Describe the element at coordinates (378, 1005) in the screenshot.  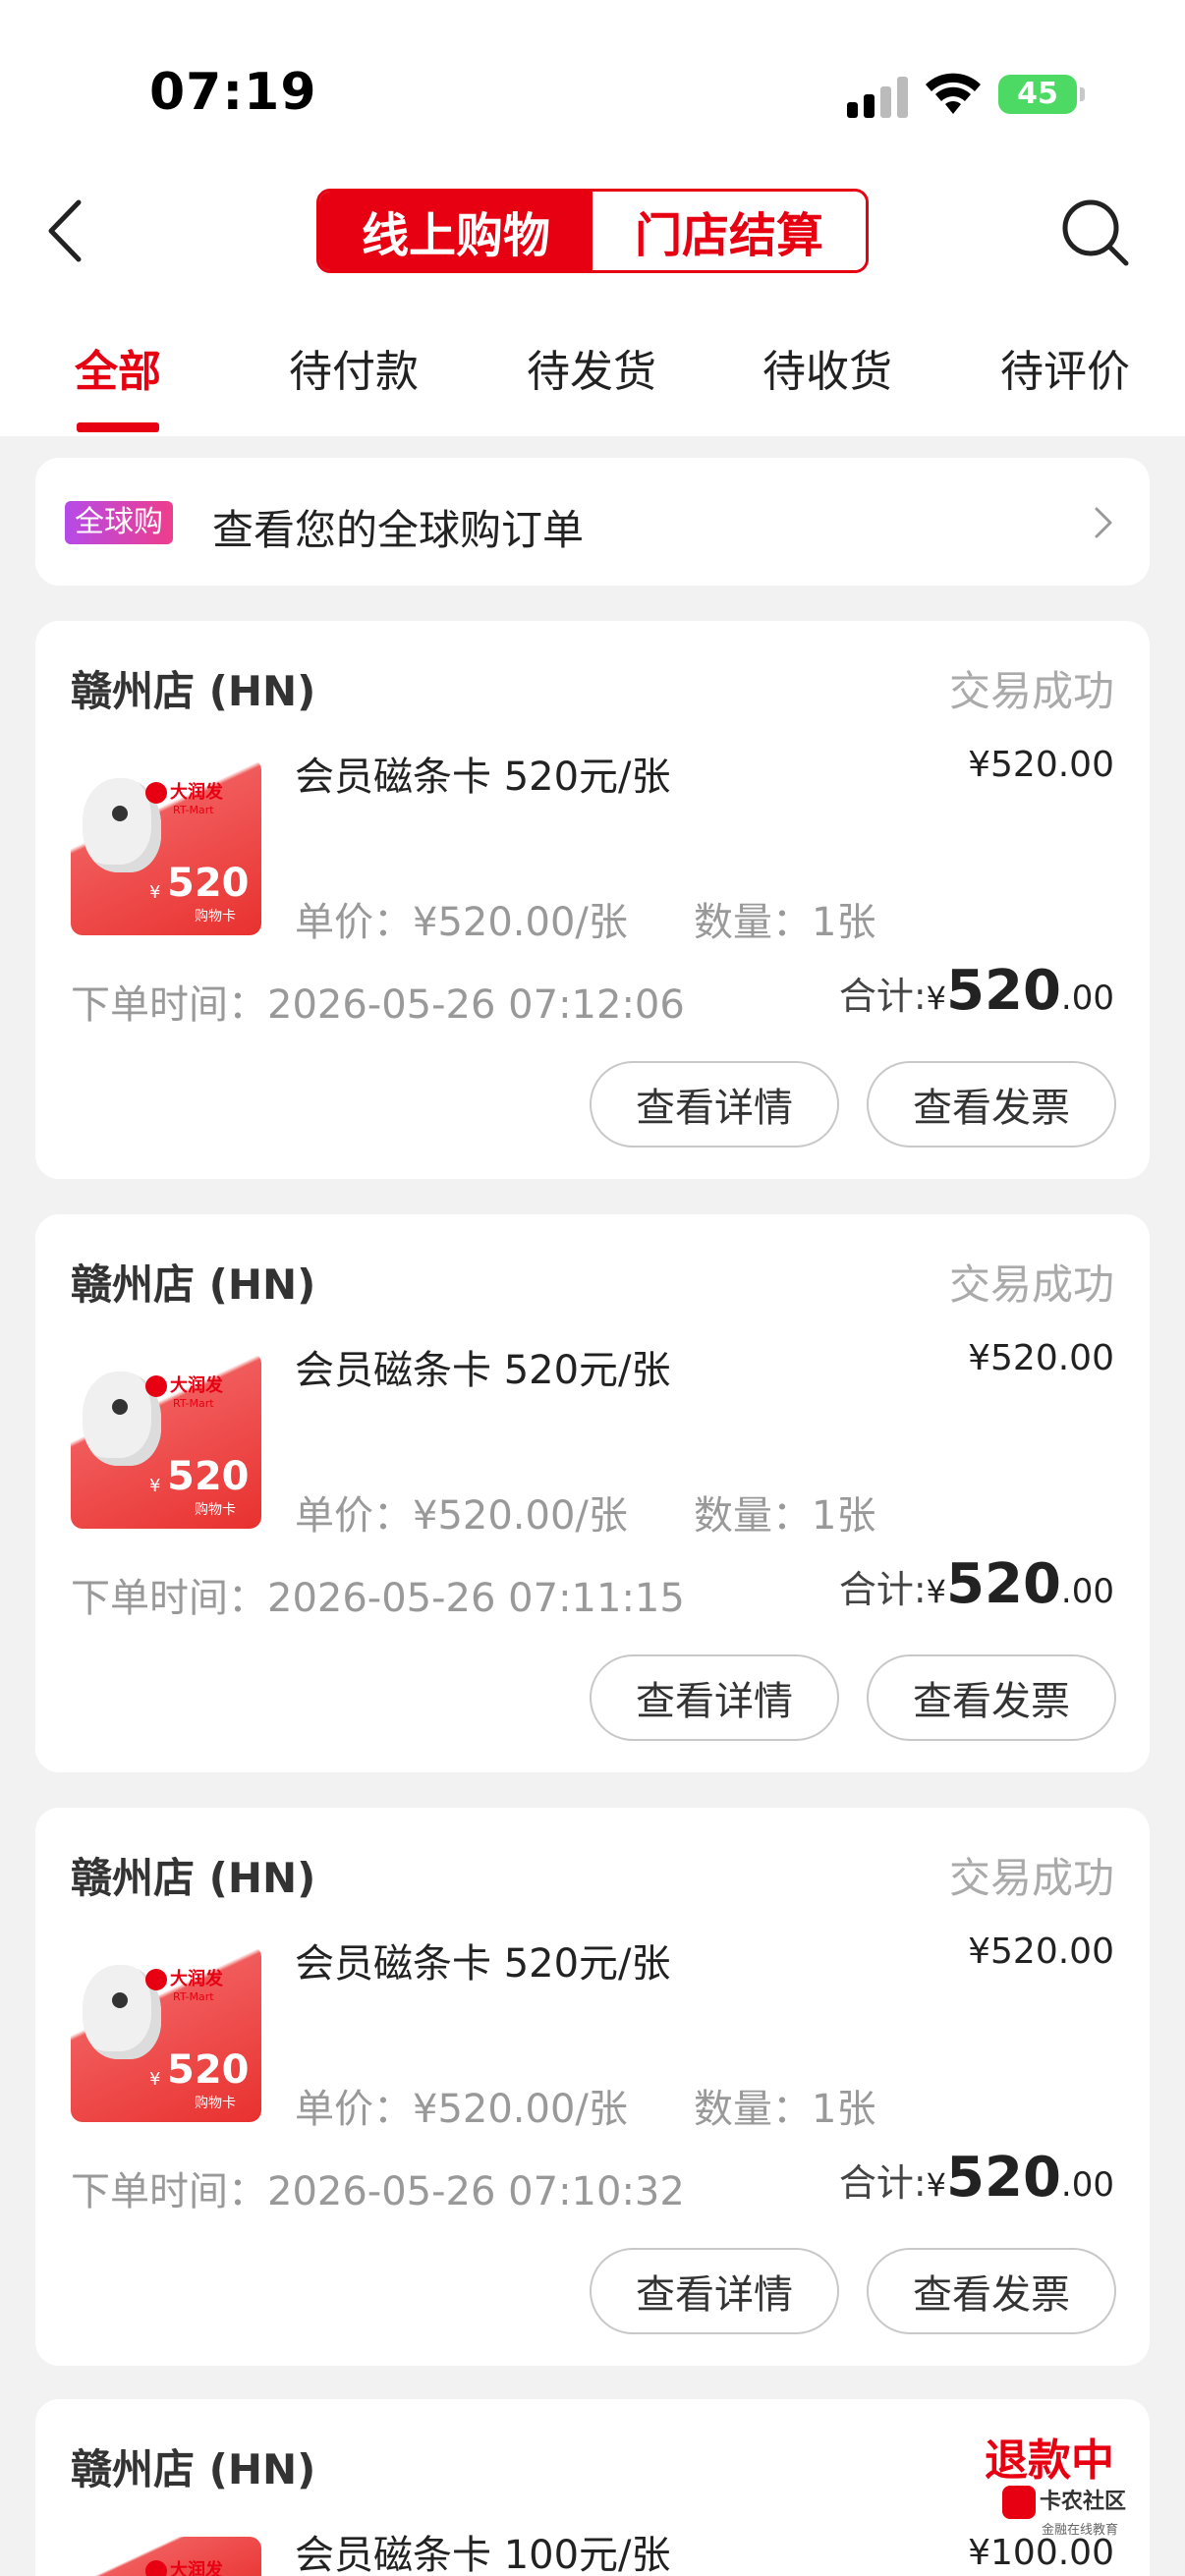
I see `order-time: 下单时间：2026-05-26 07:12:06` at that location.